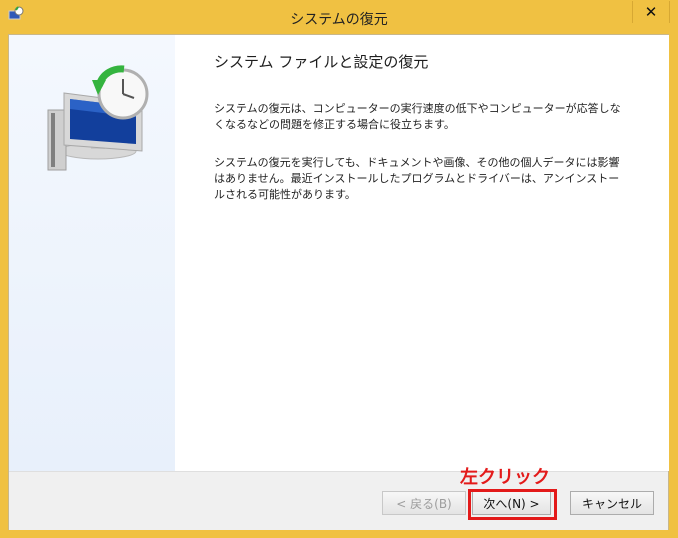 Image resolution: width=678 pixels, height=538 pixels. I want to click on computer-clock-icon, so click(98, 120).